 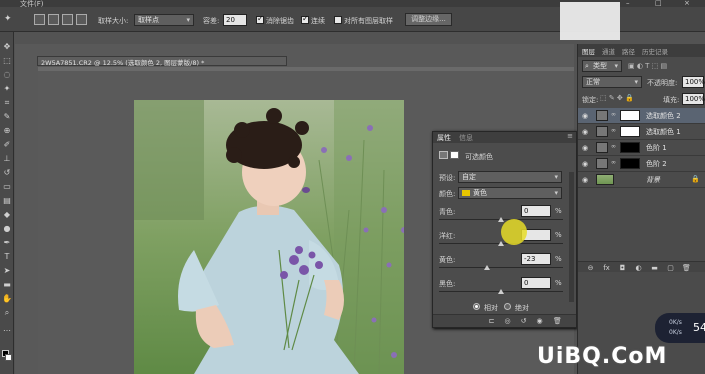 I want to click on visibility-icon: ◉, so click(x=539, y=321).